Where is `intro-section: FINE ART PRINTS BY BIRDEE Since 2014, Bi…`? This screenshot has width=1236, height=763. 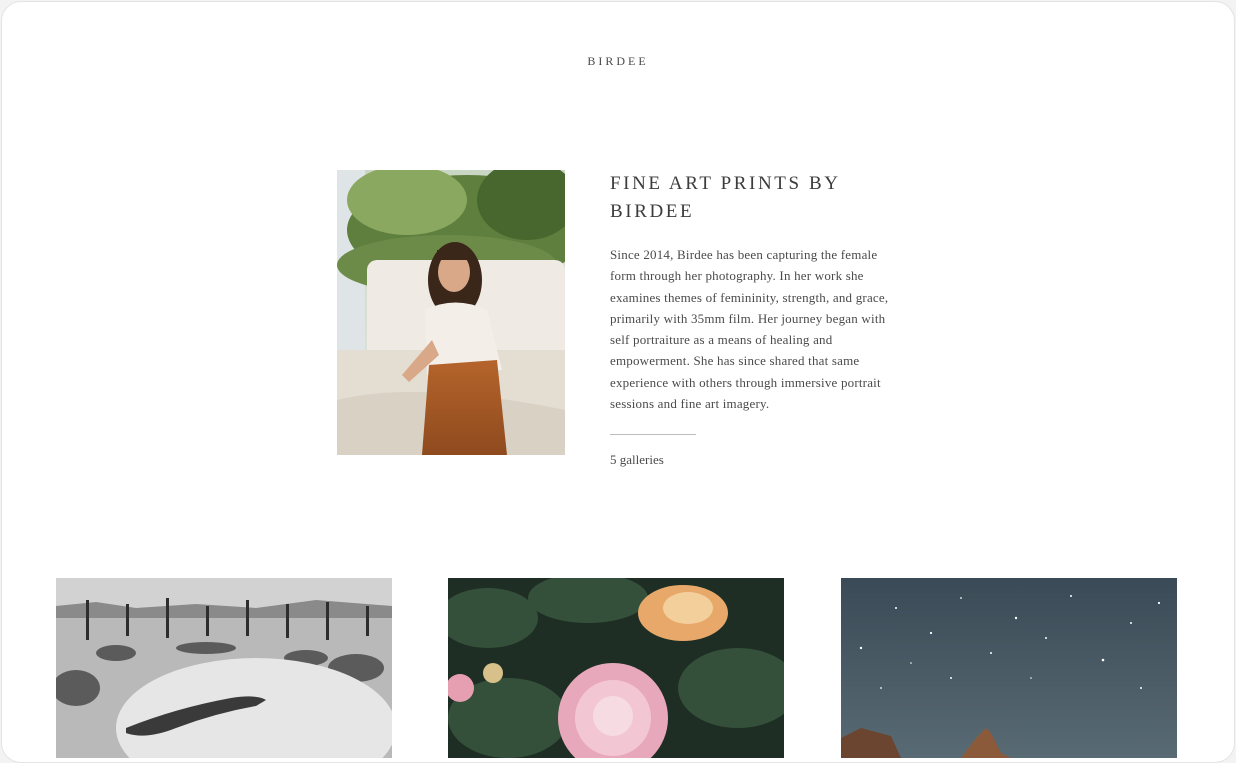
intro-section: FINE ART PRINTS BY BIRDEE Since 2014, Bi… is located at coordinates (760, 319).